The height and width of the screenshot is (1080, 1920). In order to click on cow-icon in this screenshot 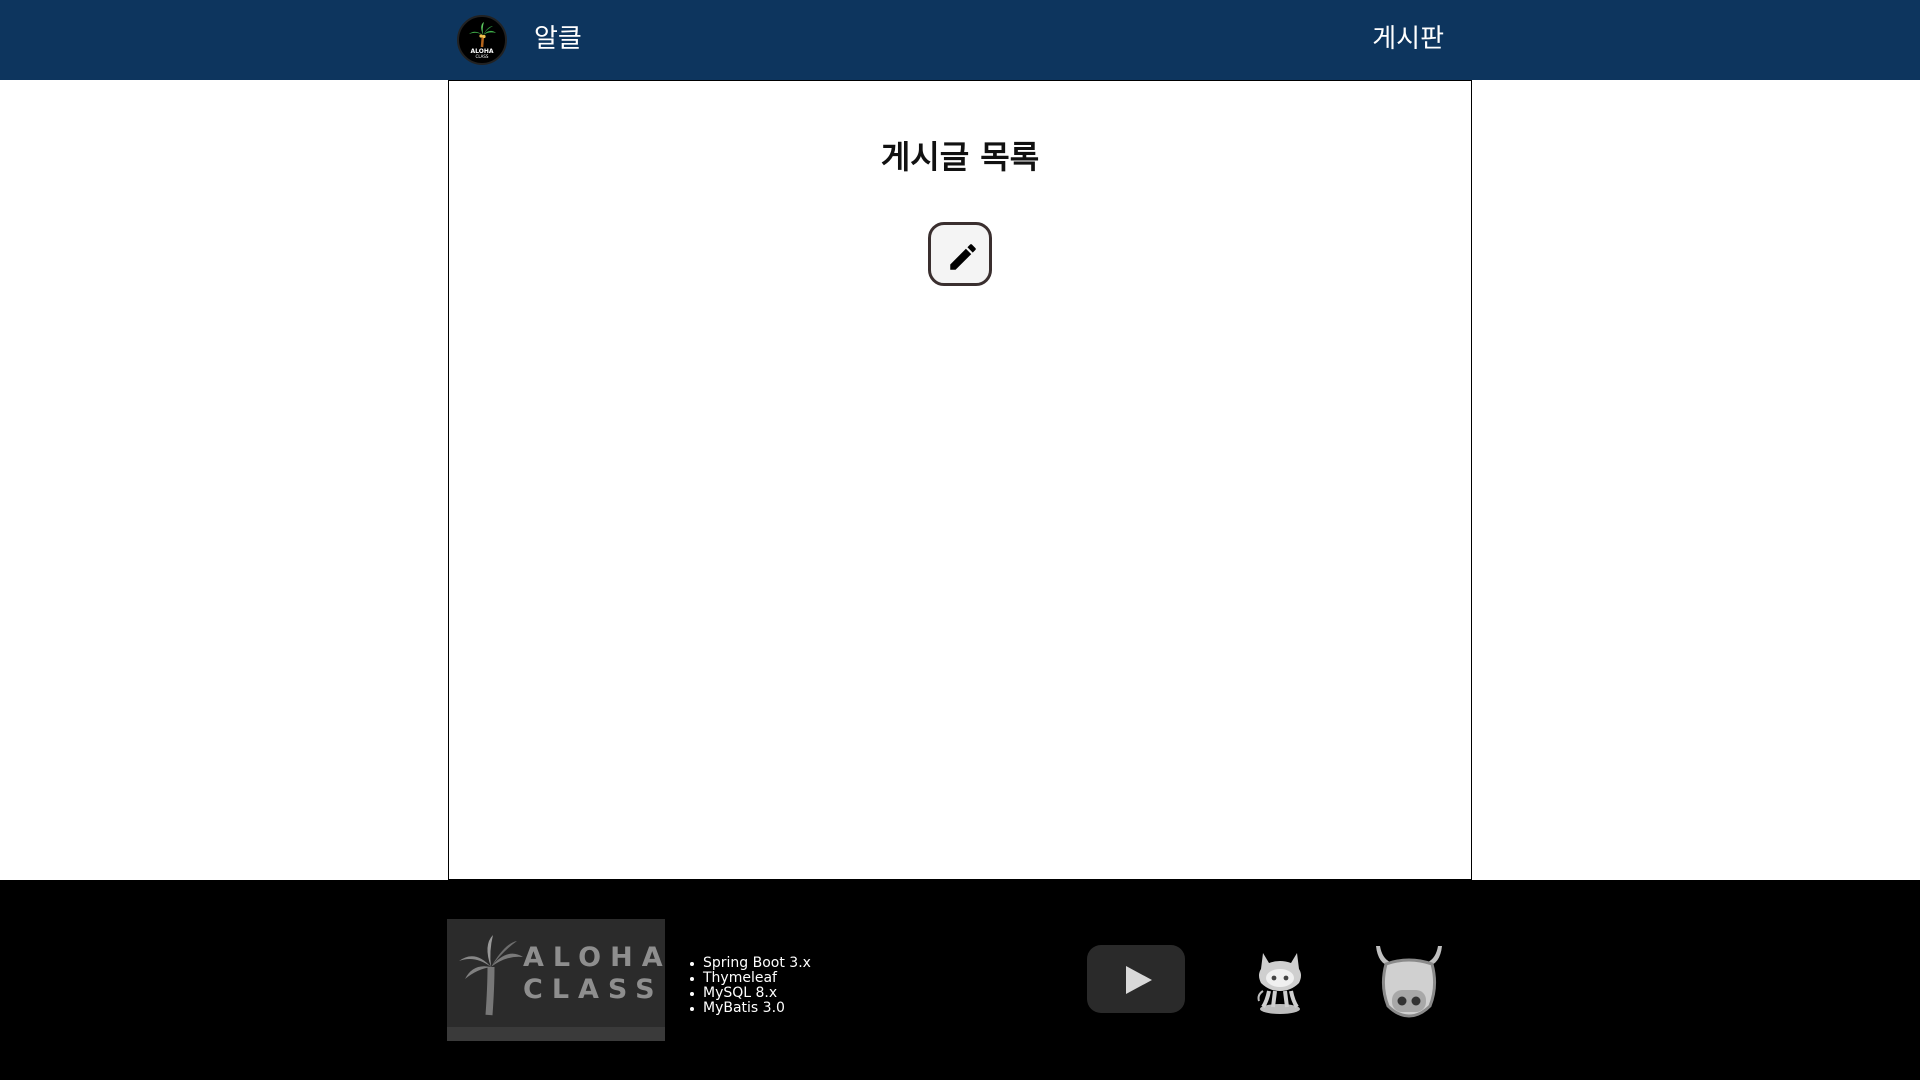, I will do `click(1409, 982)`.